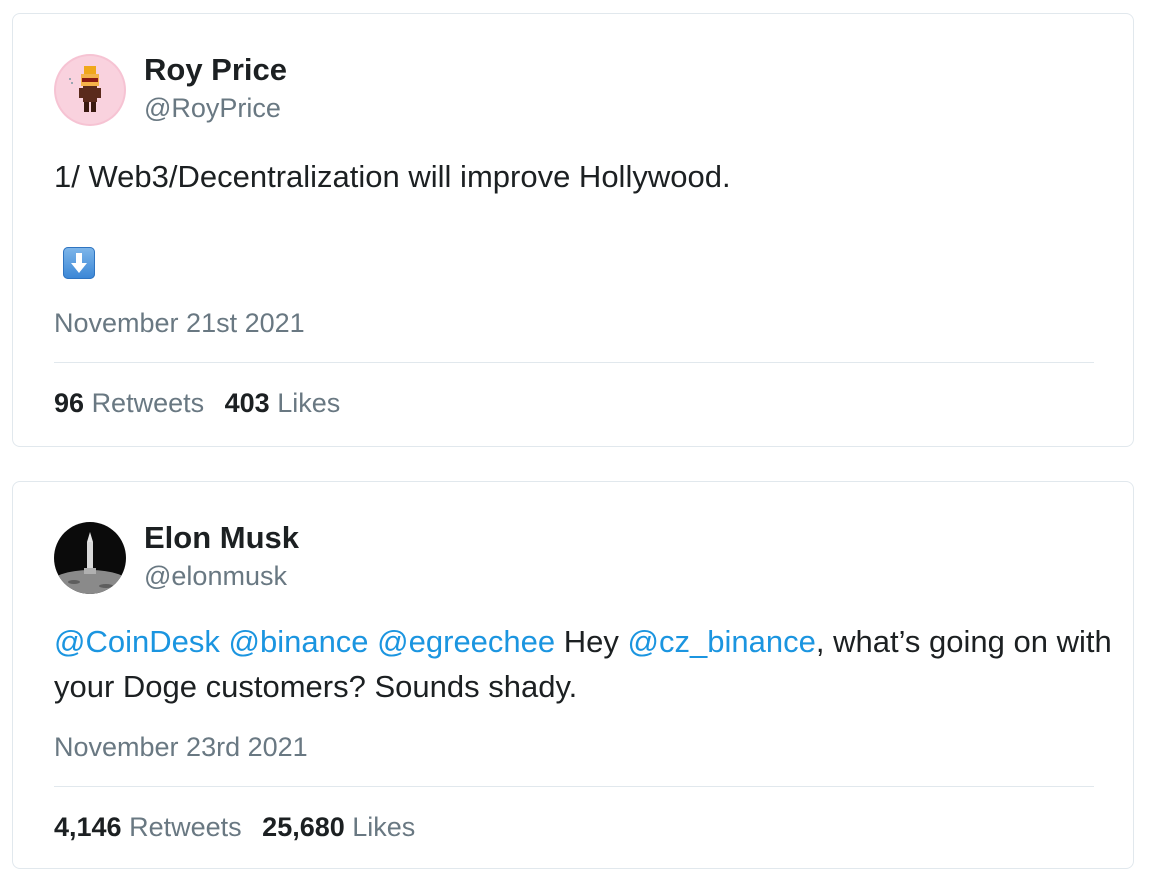 The height and width of the screenshot is (888, 1150). What do you see at coordinates (722, 641) in the screenshot?
I see `mention-link: @cz_binance` at bounding box center [722, 641].